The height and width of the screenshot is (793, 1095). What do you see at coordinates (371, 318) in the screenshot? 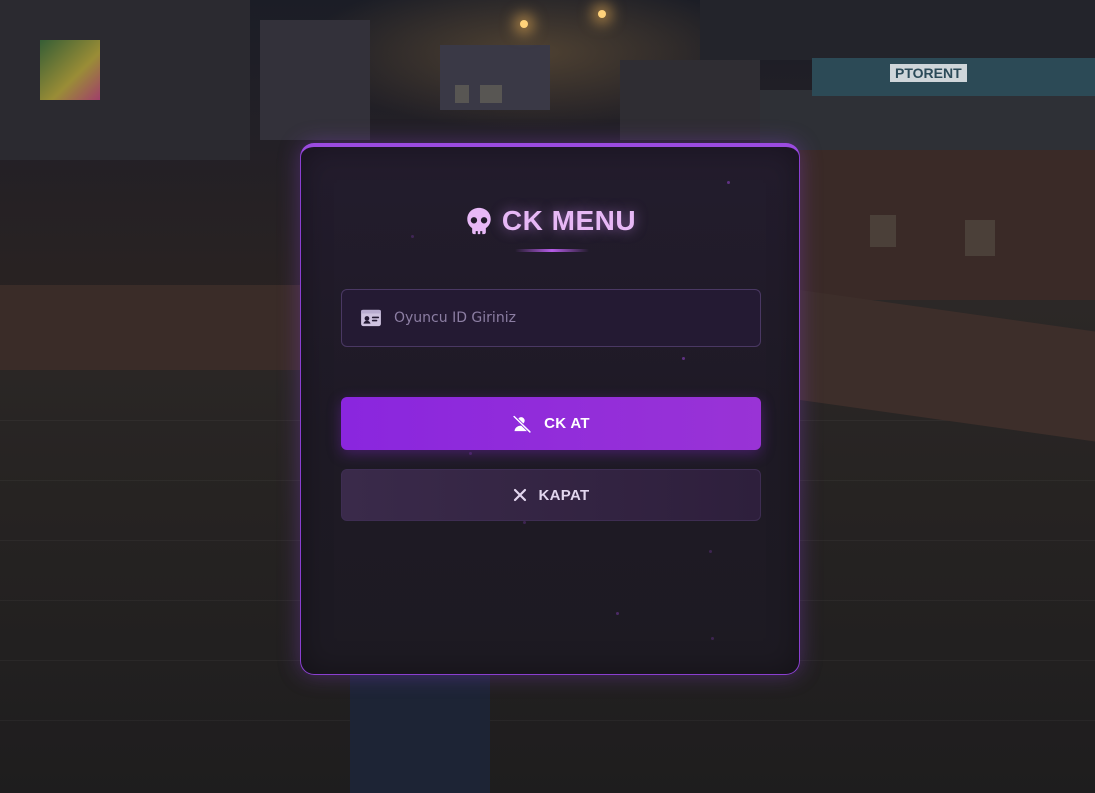
I see `id-card-icon` at bounding box center [371, 318].